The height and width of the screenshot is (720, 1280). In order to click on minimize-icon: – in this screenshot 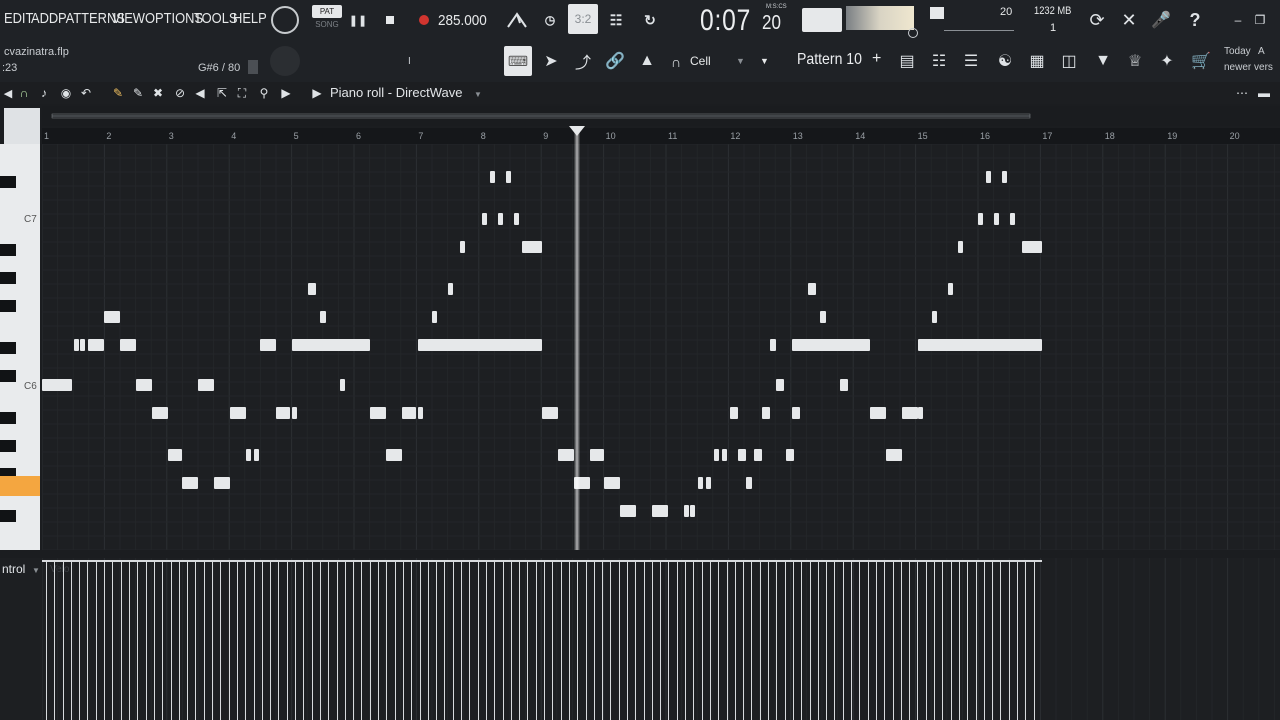, I will do `click(1238, 20)`.